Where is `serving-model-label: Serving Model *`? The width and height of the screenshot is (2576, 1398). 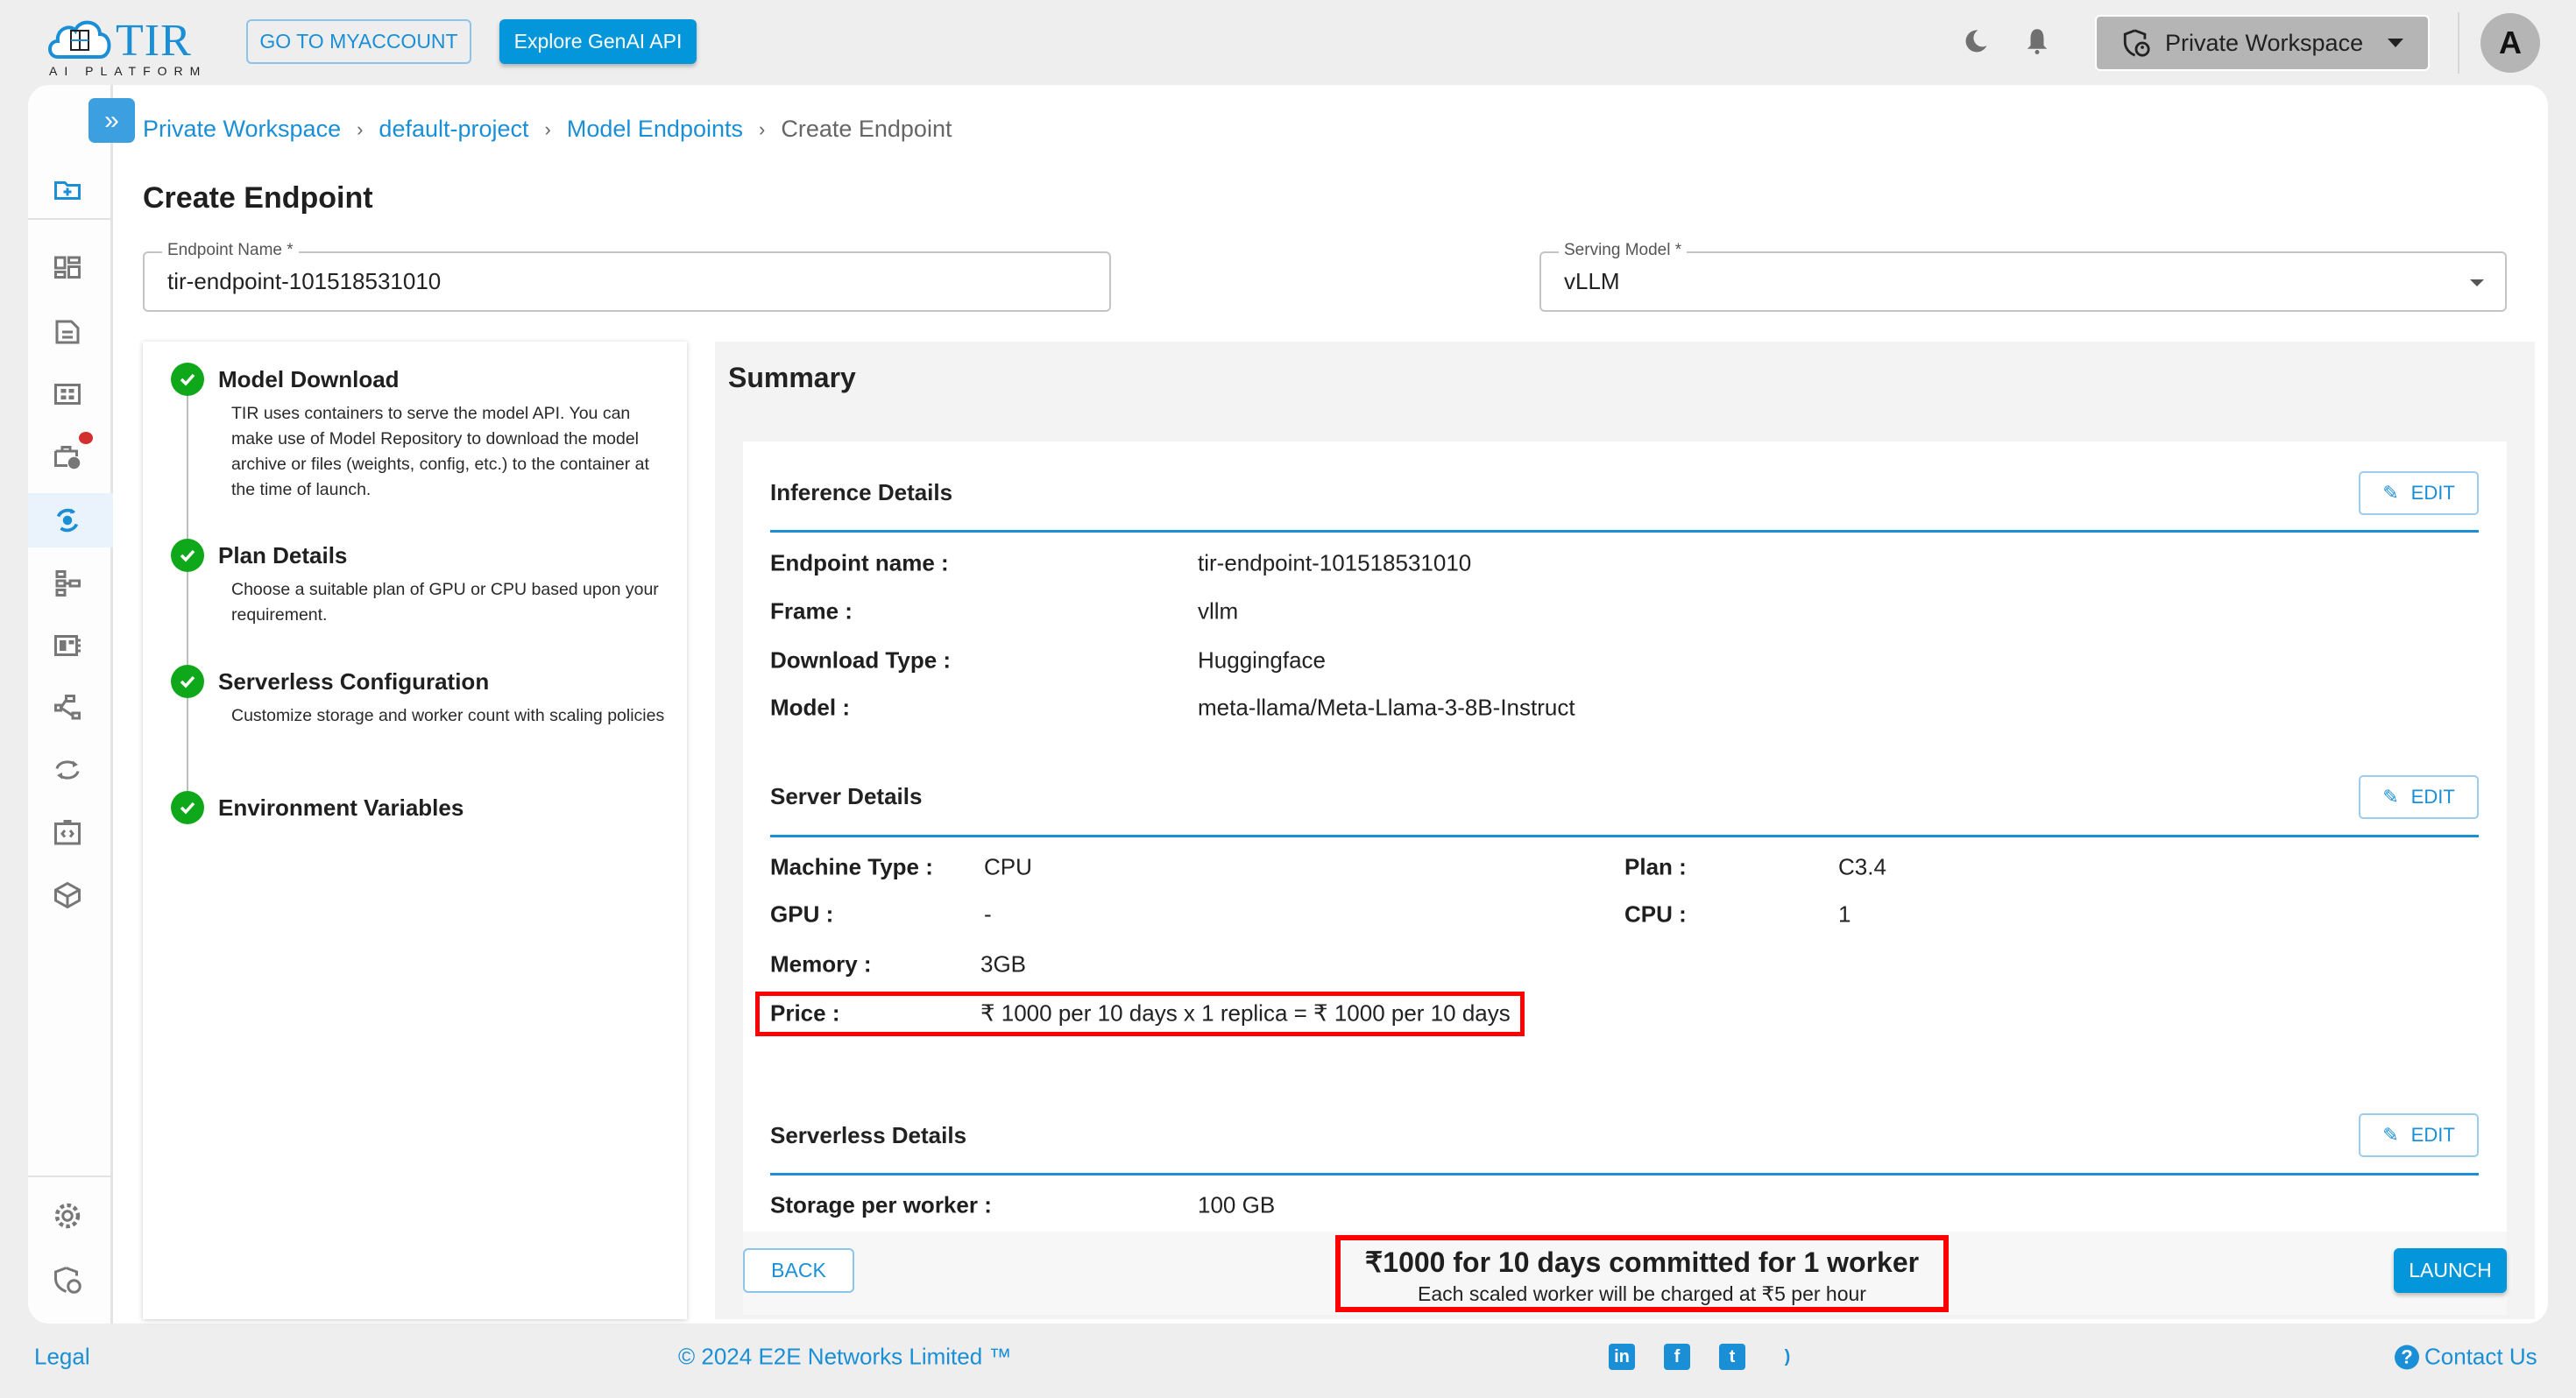
serving-model-label: Serving Model * is located at coordinates (1623, 250).